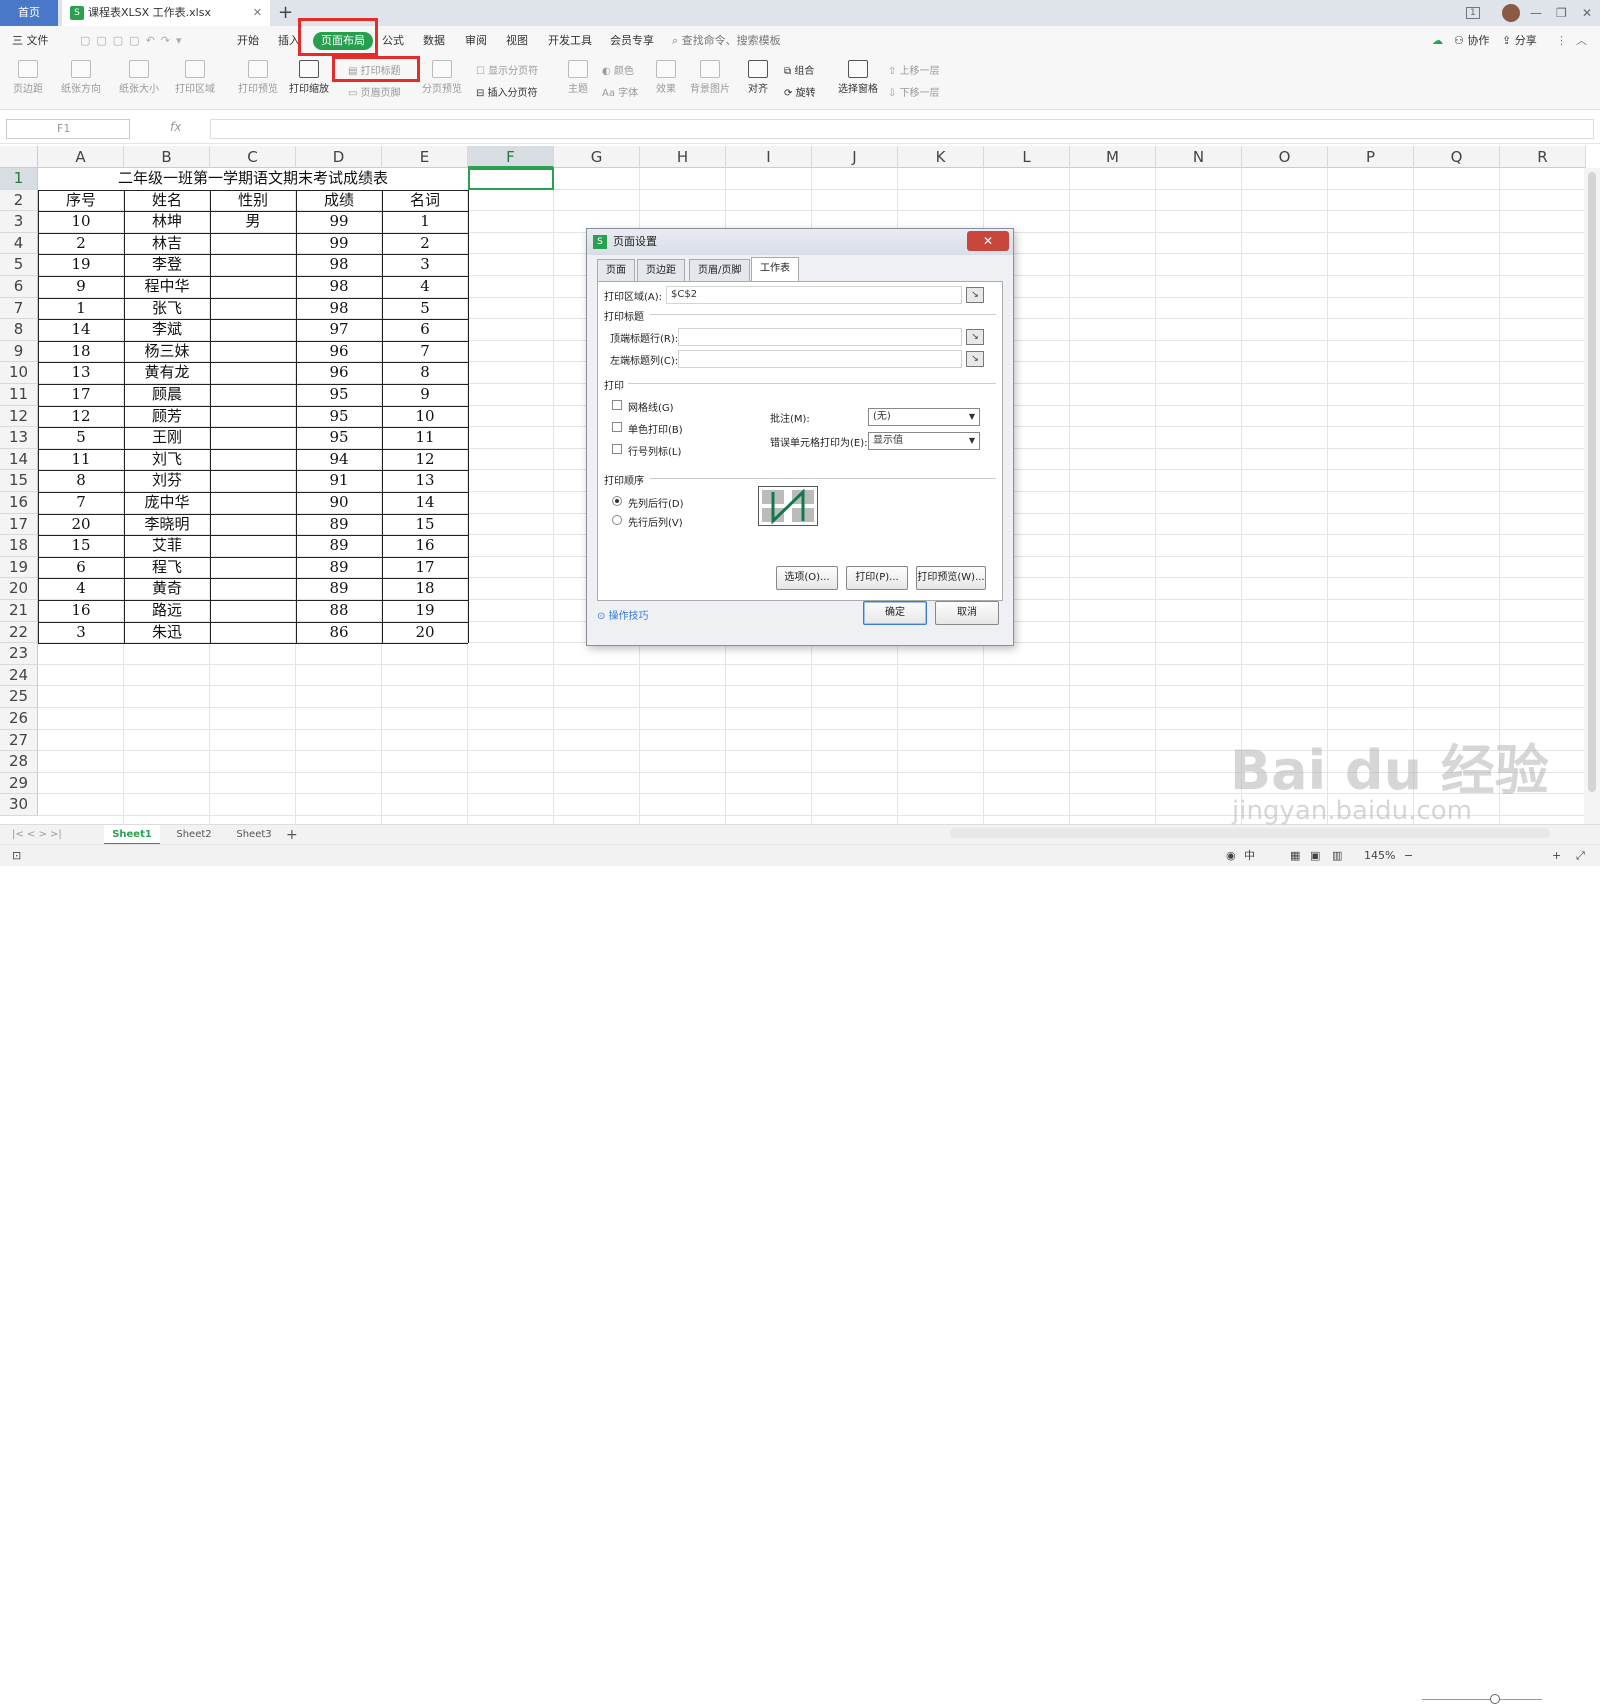 This screenshot has height=1704, width=1600. Describe the element at coordinates (858, 77) in the screenshot. I see `selection-pane-button: 选择窗格` at that location.